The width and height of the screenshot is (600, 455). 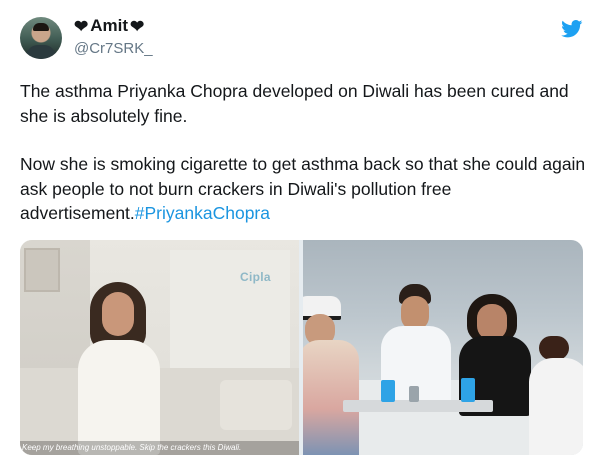 I want to click on white-figure, so click(x=556, y=406).